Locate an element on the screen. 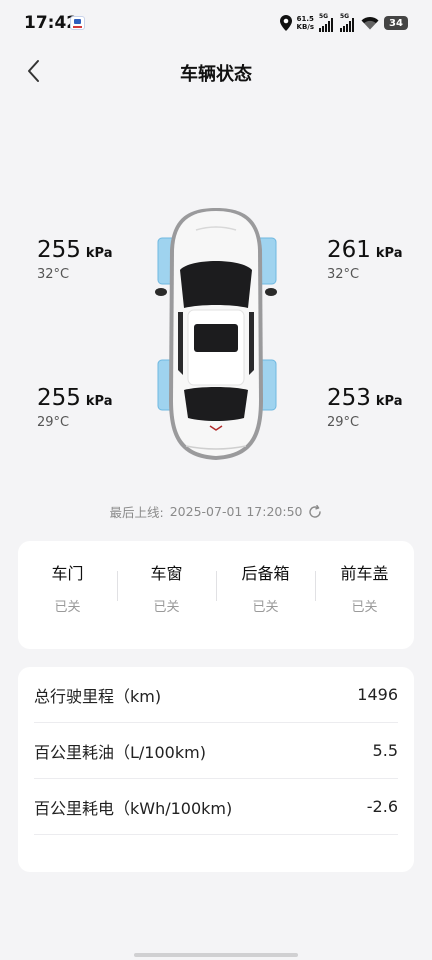 This screenshot has width=432, height=960. stat-label: 总行驶里程（km) is located at coordinates (98, 696).